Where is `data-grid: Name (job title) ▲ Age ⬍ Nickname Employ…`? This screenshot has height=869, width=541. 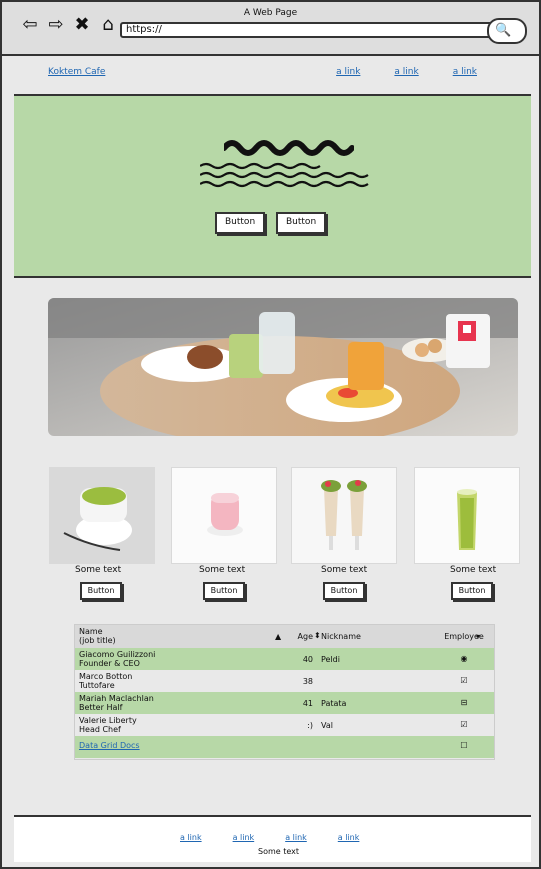
data-grid: Name (job title) ▲ Age ⬍ Nickname Employ… is located at coordinates (284, 692).